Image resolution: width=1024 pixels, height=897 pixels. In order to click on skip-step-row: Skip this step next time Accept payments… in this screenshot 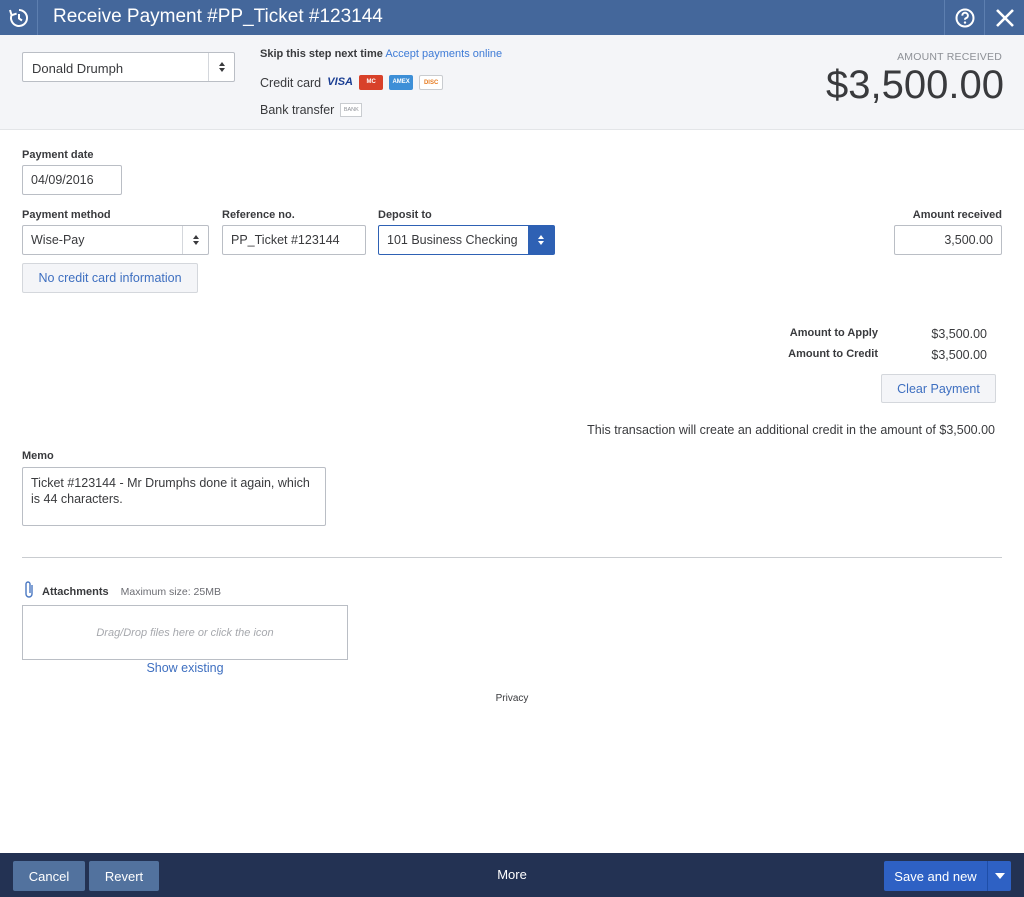, I will do `click(381, 54)`.